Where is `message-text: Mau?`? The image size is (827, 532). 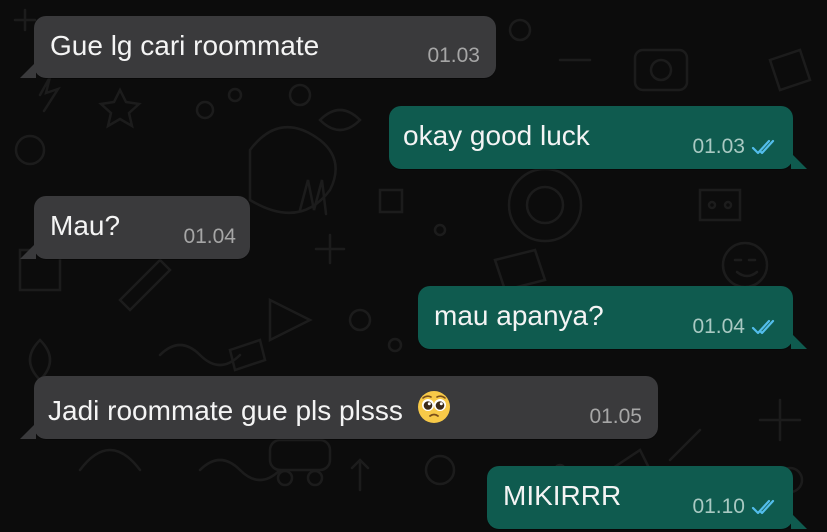 message-text: Mau? is located at coordinates (85, 225).